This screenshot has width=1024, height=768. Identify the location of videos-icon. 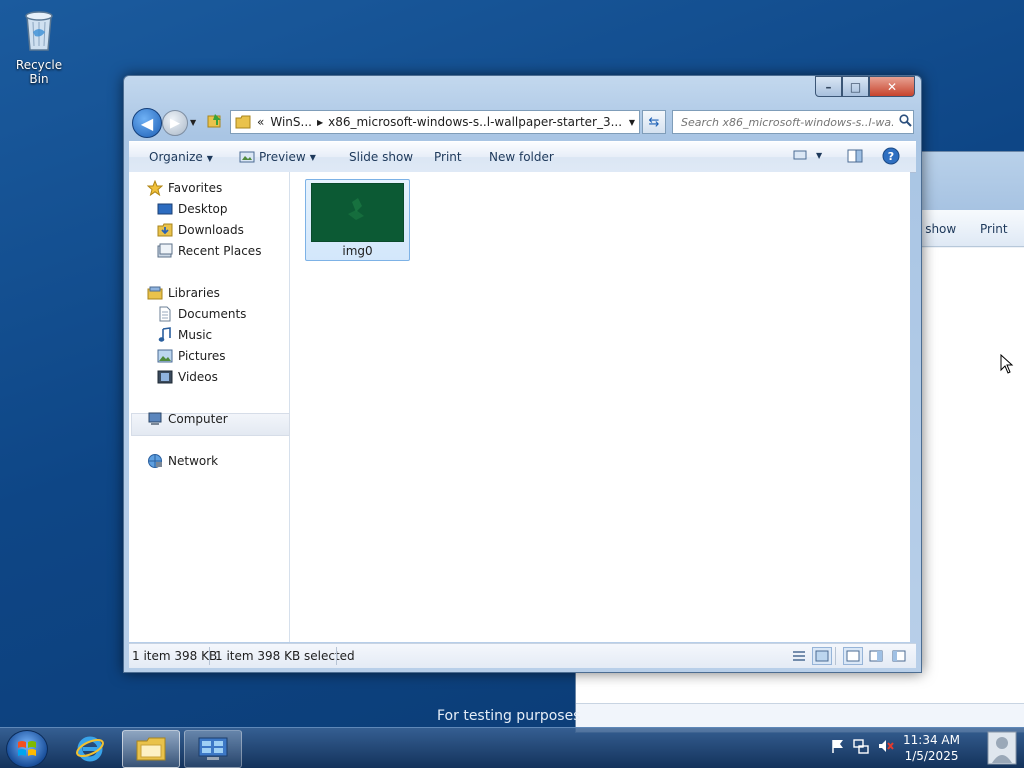
(165, 377).